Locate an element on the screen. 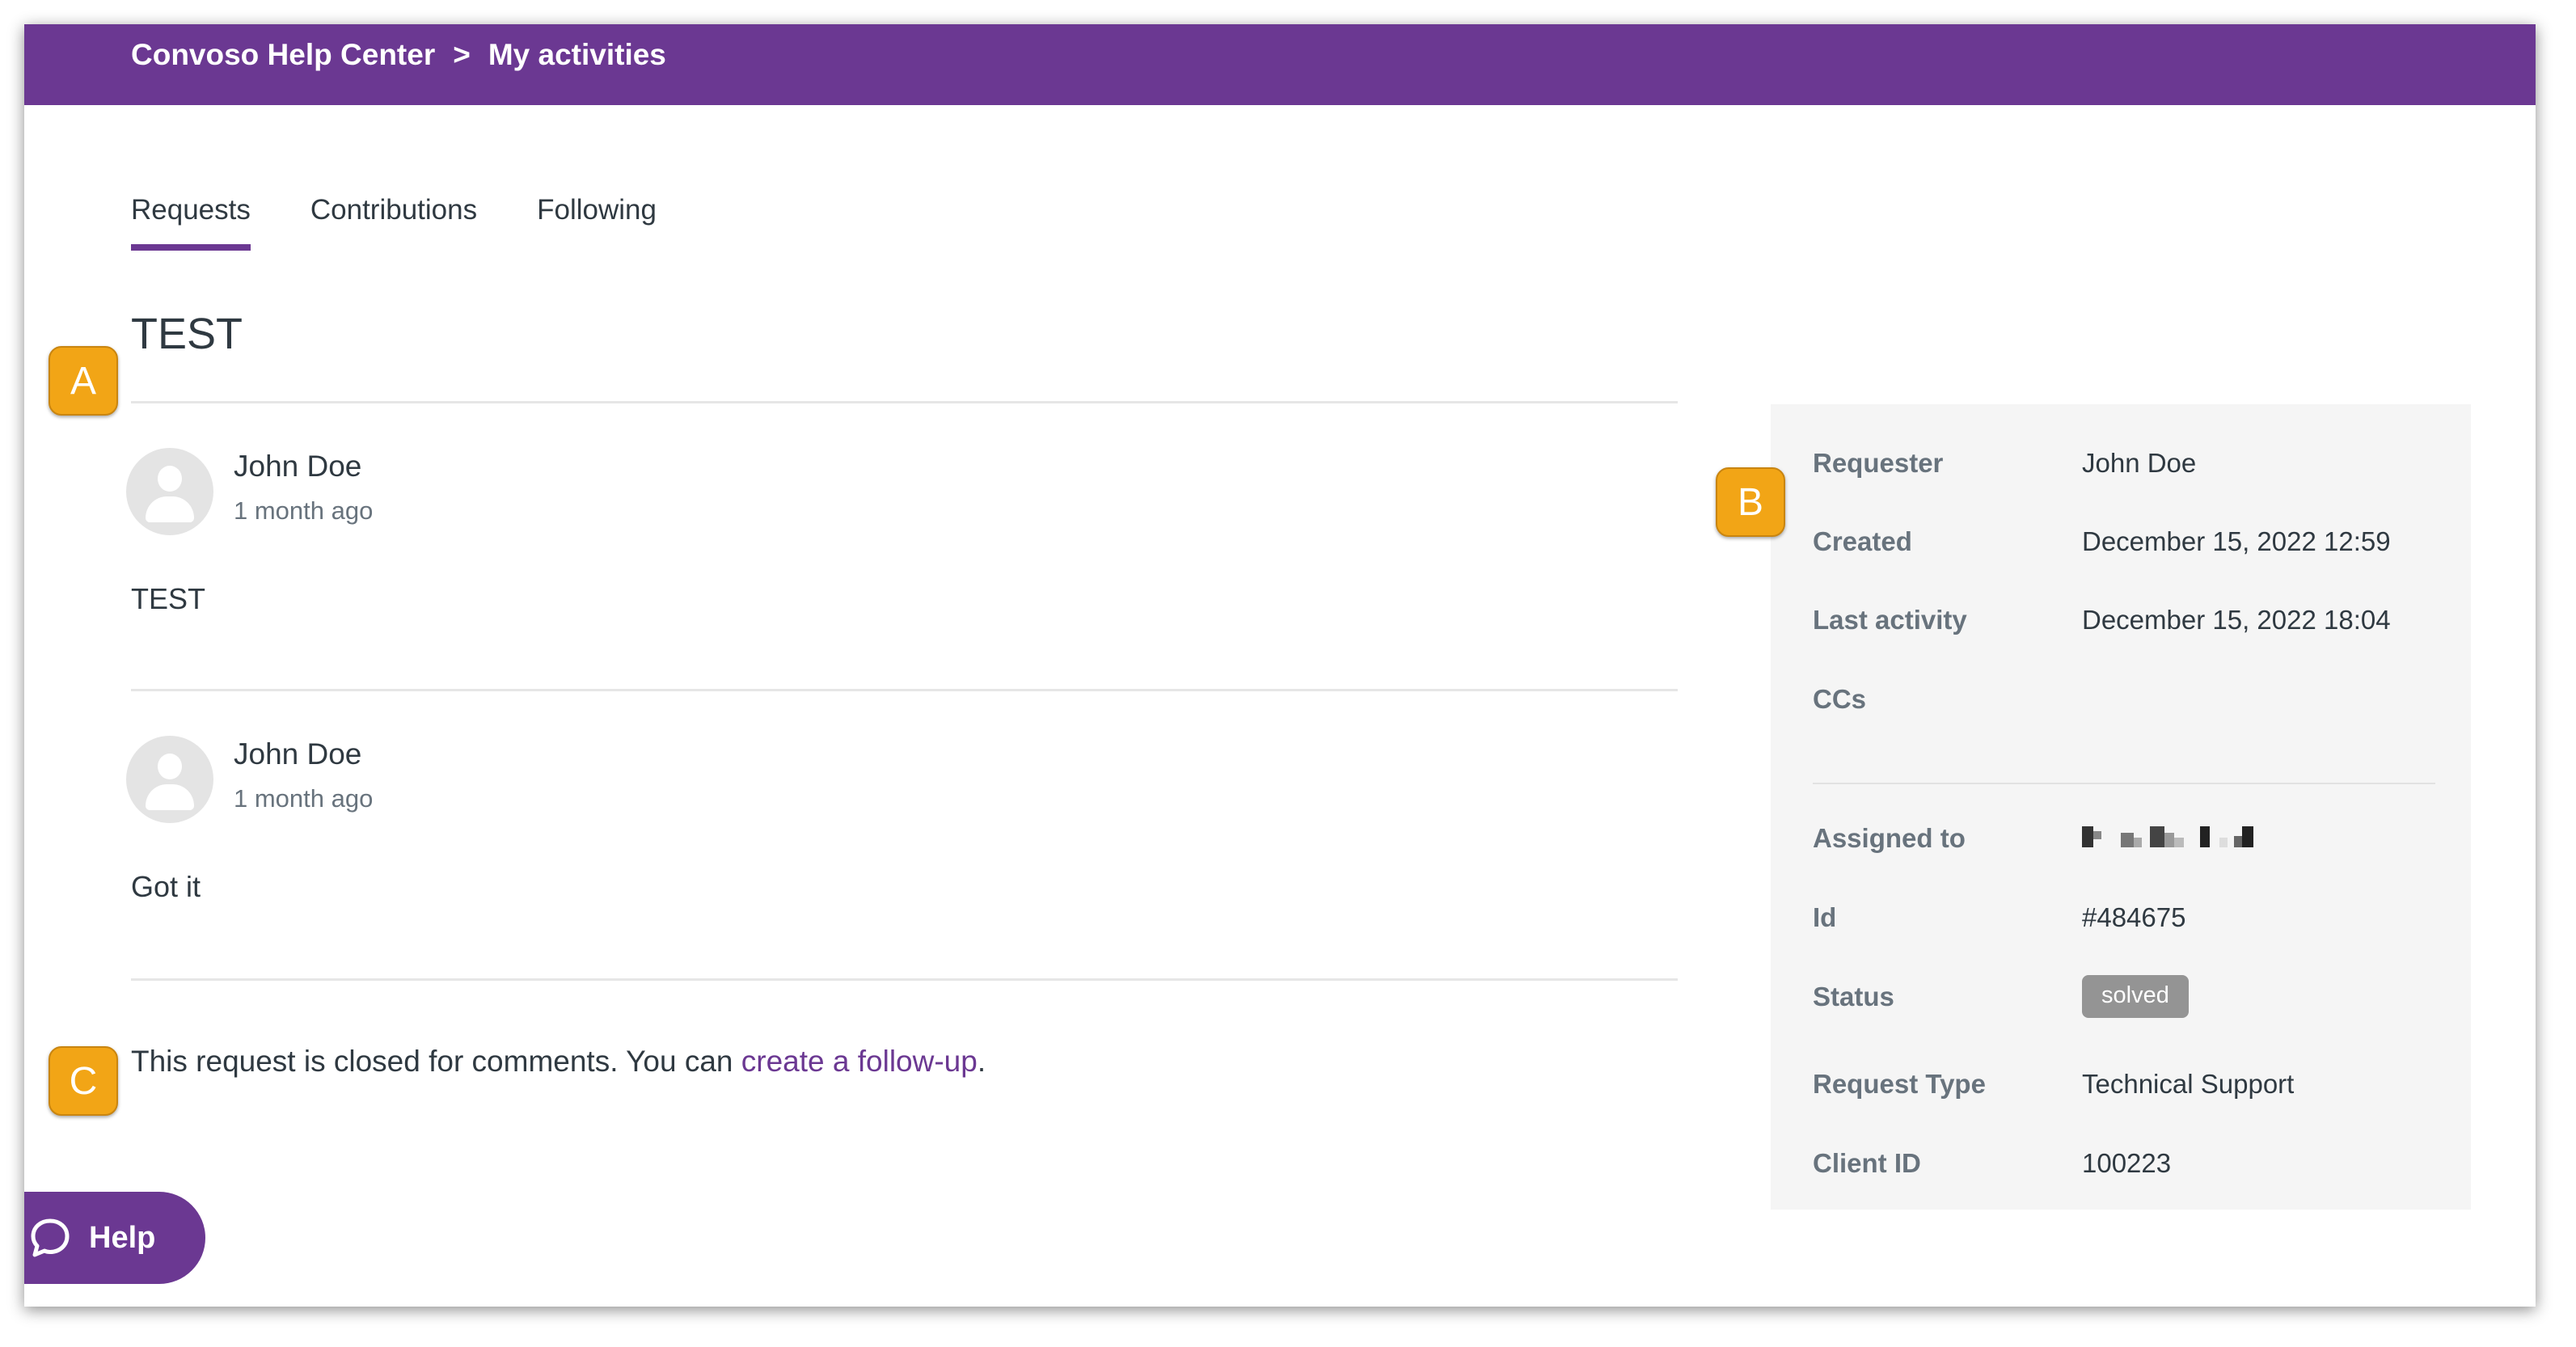 Image resolution: width=2576 pixels, height=1347 pixels. callout-badge: B is located at coordinates (1750, 502).